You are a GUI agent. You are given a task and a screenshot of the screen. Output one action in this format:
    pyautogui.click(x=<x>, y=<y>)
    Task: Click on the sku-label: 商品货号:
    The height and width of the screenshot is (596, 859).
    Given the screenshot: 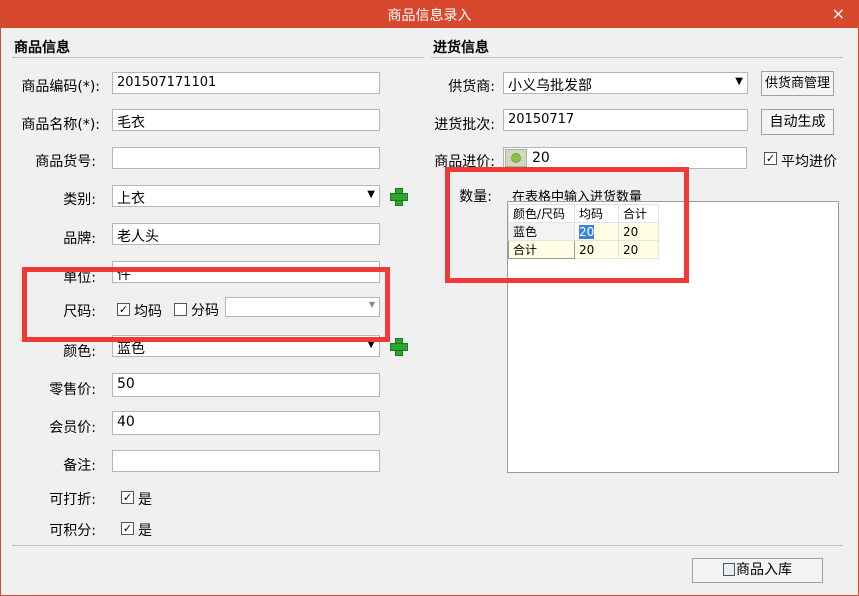 What is the action you would take?
    pyautogui.click(x=65, y=162)
    